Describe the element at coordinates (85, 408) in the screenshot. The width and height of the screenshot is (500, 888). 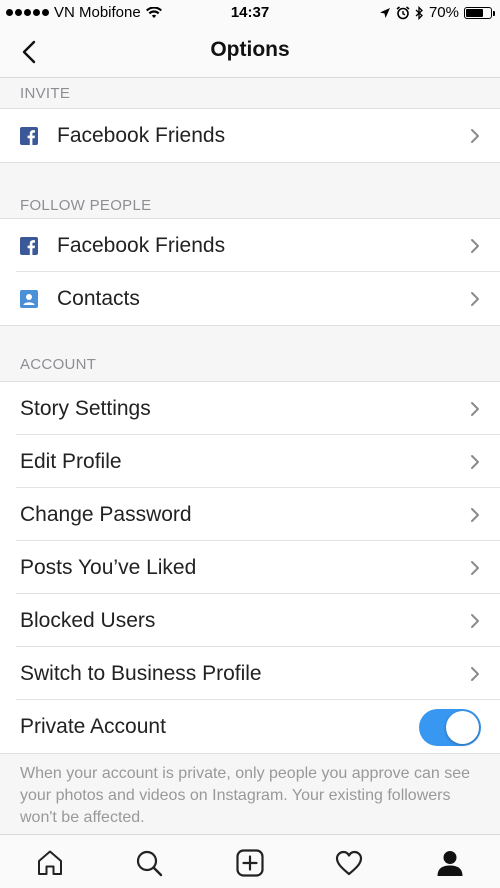
I see `row-label: Story Settings` at that location.